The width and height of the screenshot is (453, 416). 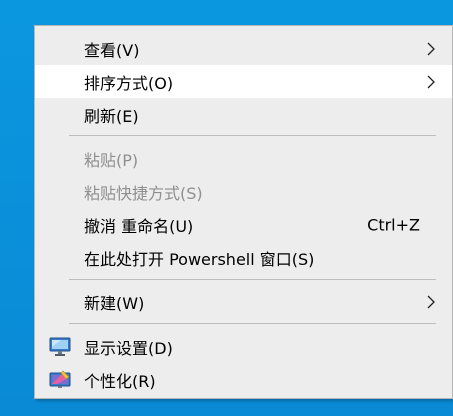 What do you see at coordinates (243, 191) in the screenshot?
I see `menu-item-paste-shortcut: 粘贴快捷方式(S)` at bounding box center [243, 191].